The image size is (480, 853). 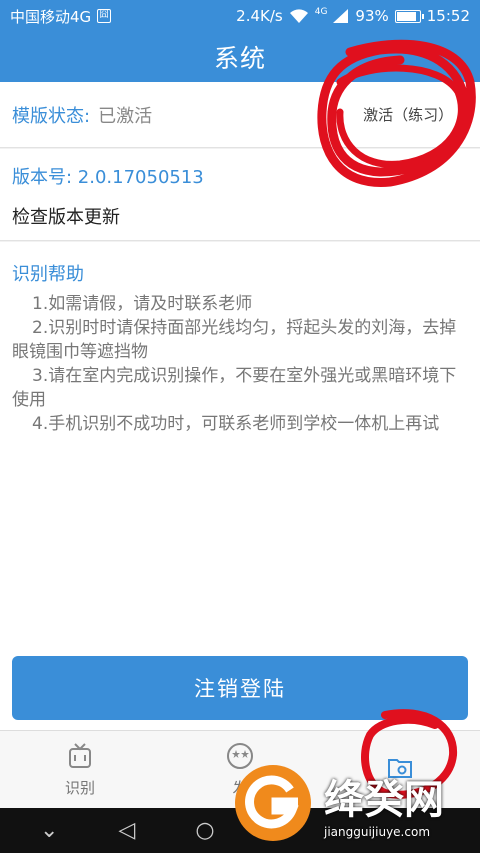 What do you see at coordinates (80, 769) in the screenshot?
I see `tab-recognize: 识别` at bounding box center [80, 769].